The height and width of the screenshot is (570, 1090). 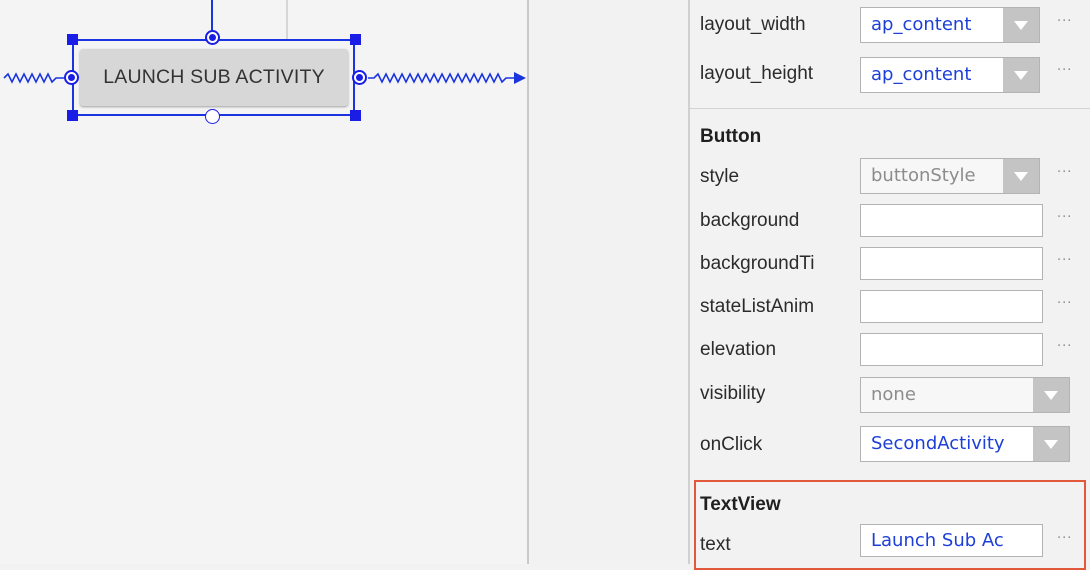 I want to click on text-label: text, so click(x=715, y=544).